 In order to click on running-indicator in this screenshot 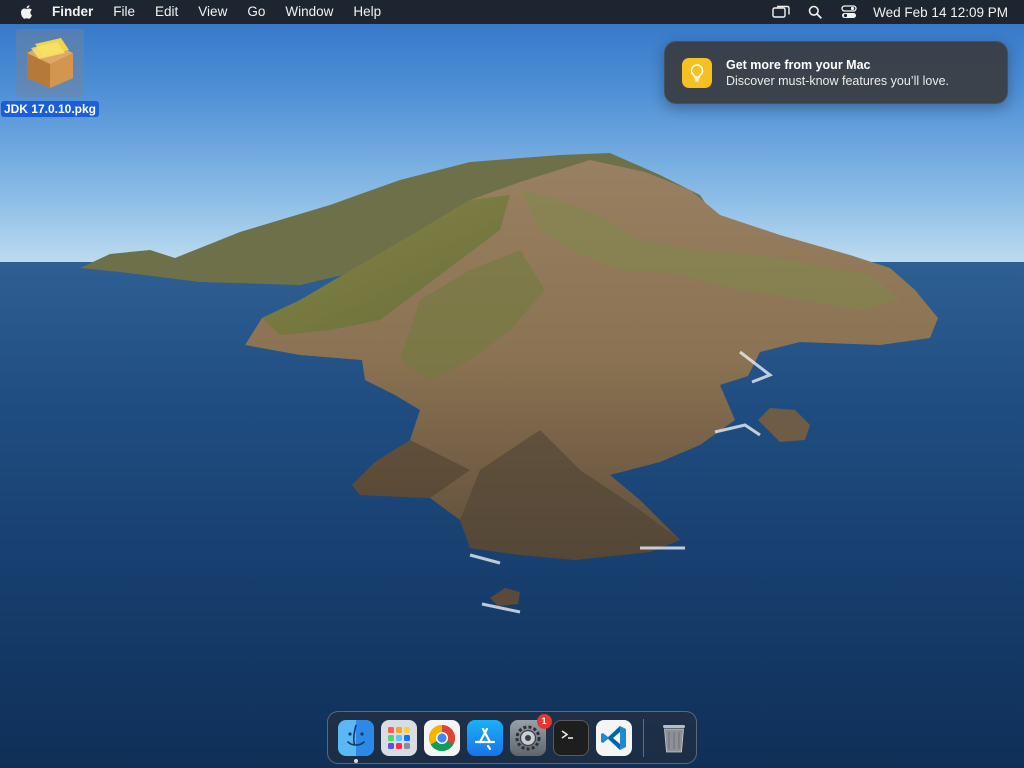, I will do `click(355, 760)`.